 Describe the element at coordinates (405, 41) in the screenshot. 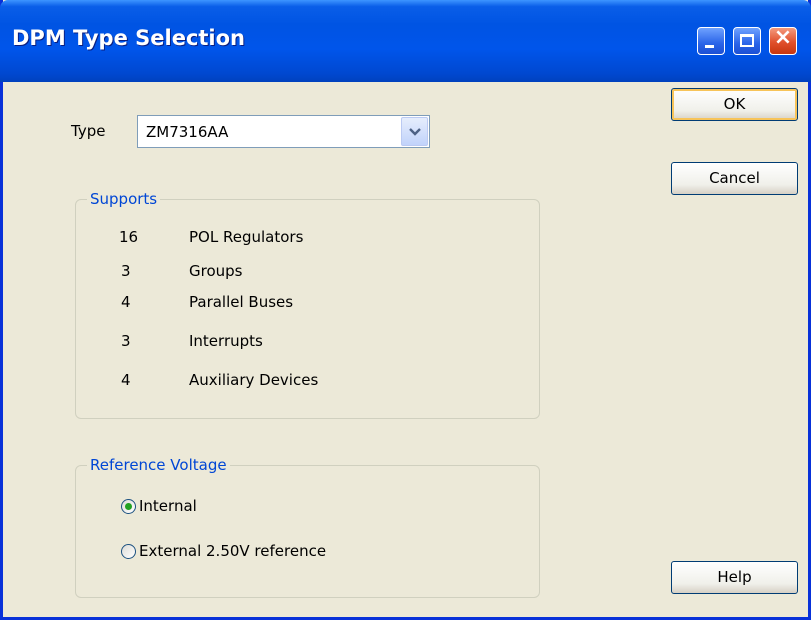

I see `title-bar: DPM Type Selection ×` at that location.